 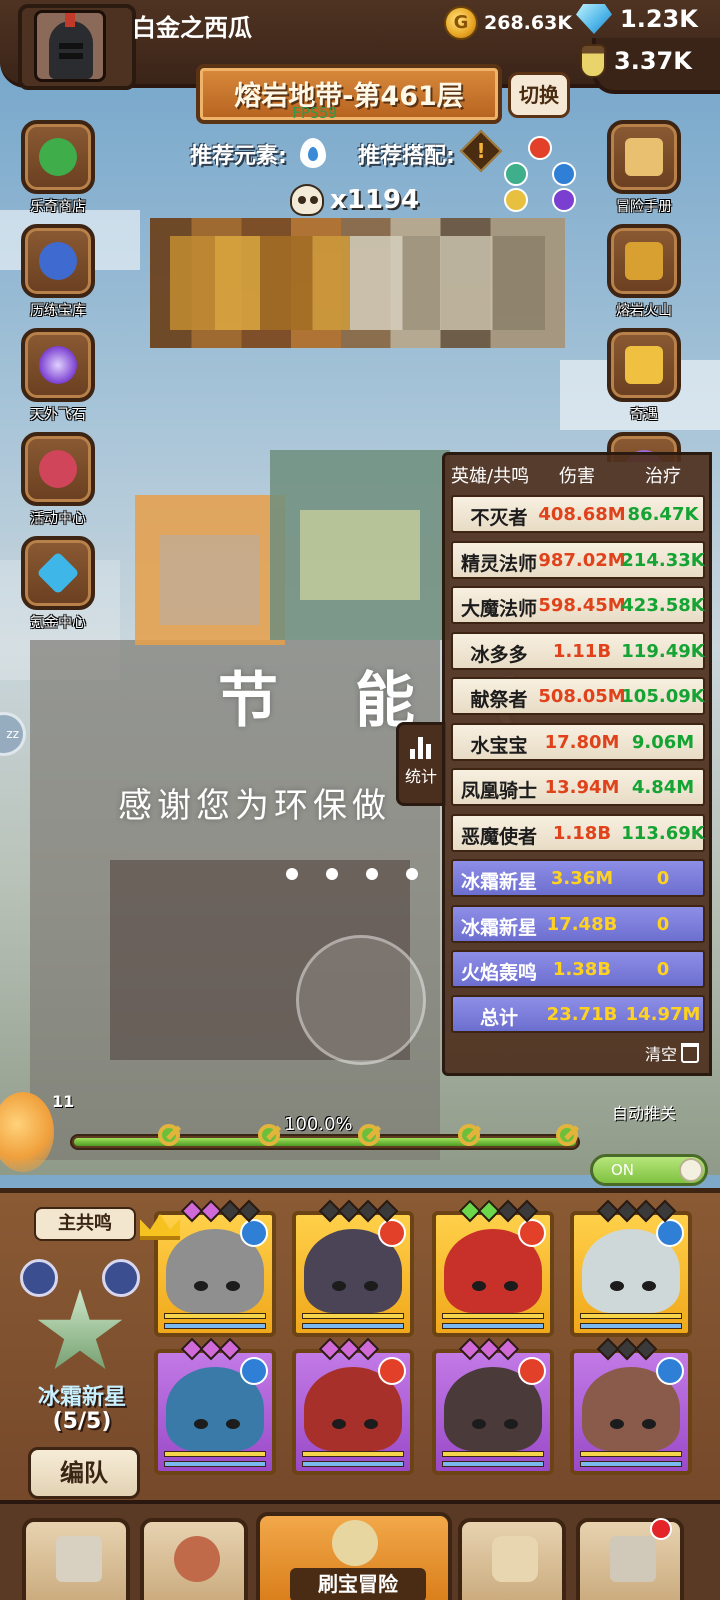 What do you see at coordinates (349, 94) in the screenshot?
I see `stage-banner: 熔岩地带-第461层` at bounding box center [349, 94].